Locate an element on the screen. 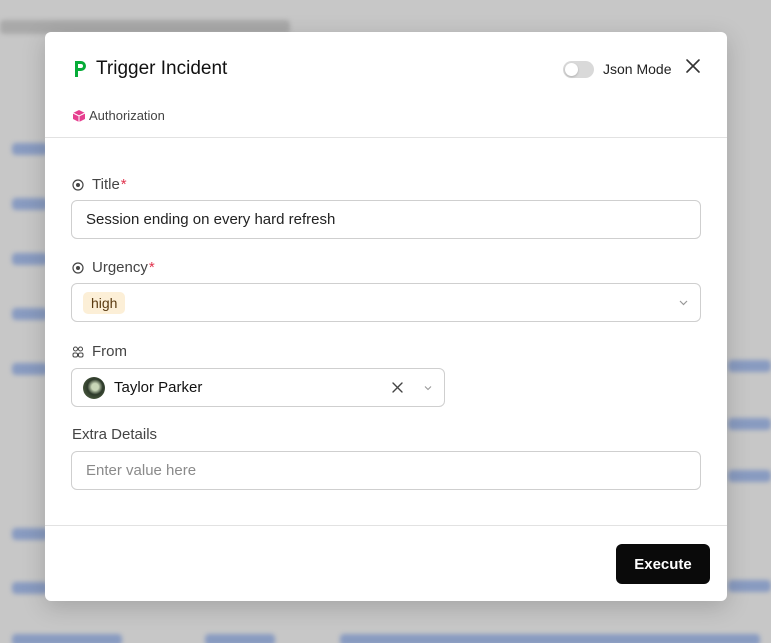 This screenshot has width=771, height=643. toggle-knob is located at coordinates (571, 69).